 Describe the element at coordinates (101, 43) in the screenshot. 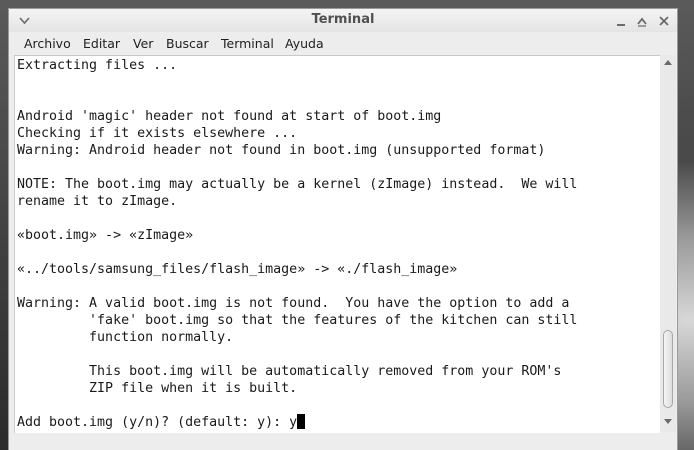

I see `menu-editar: Editar` at that location.